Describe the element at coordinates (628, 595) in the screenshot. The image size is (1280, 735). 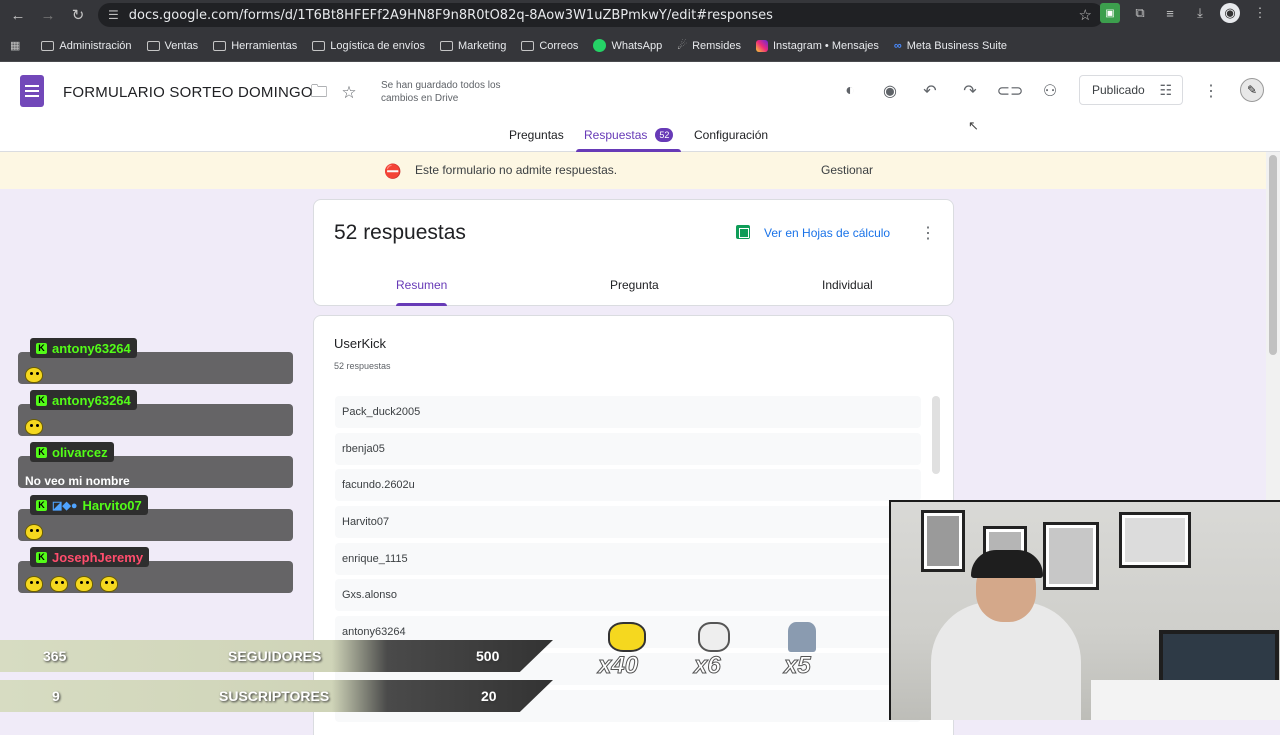
I see `list-item: Gxs.alonso` at that location.